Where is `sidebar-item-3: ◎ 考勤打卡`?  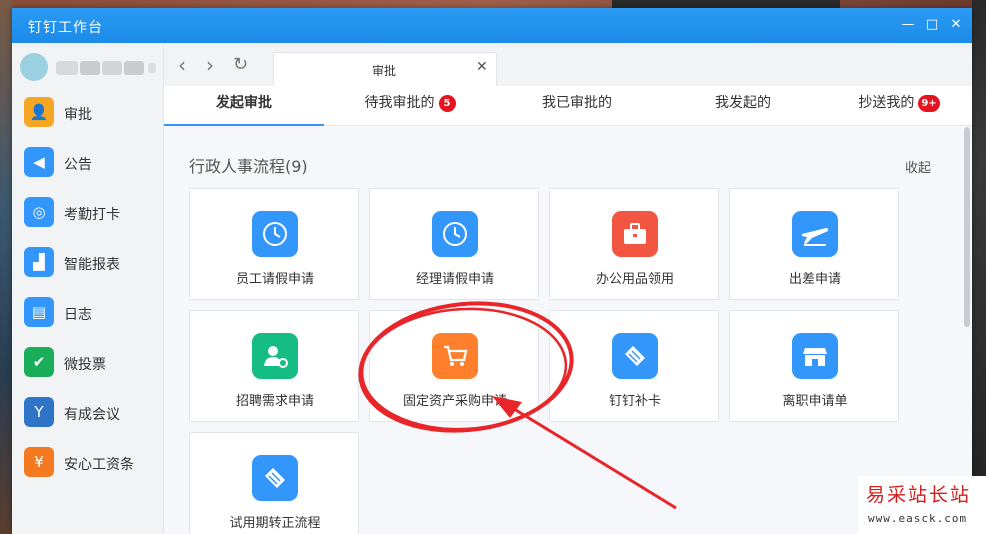
sidebar-item-3: ◎ 考勤打卡 is located at coordinates (88, 213).